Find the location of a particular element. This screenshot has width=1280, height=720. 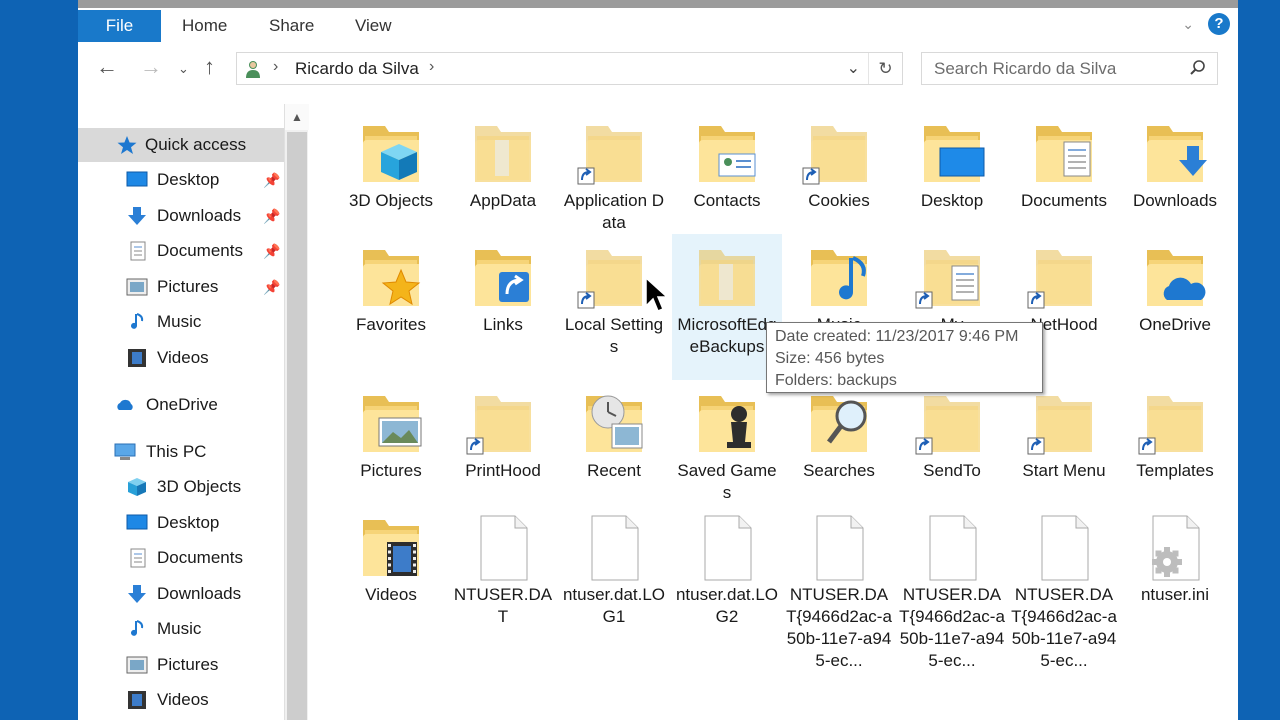

nav-pc-desktop: Desktop is located at coordinates (181, 523).